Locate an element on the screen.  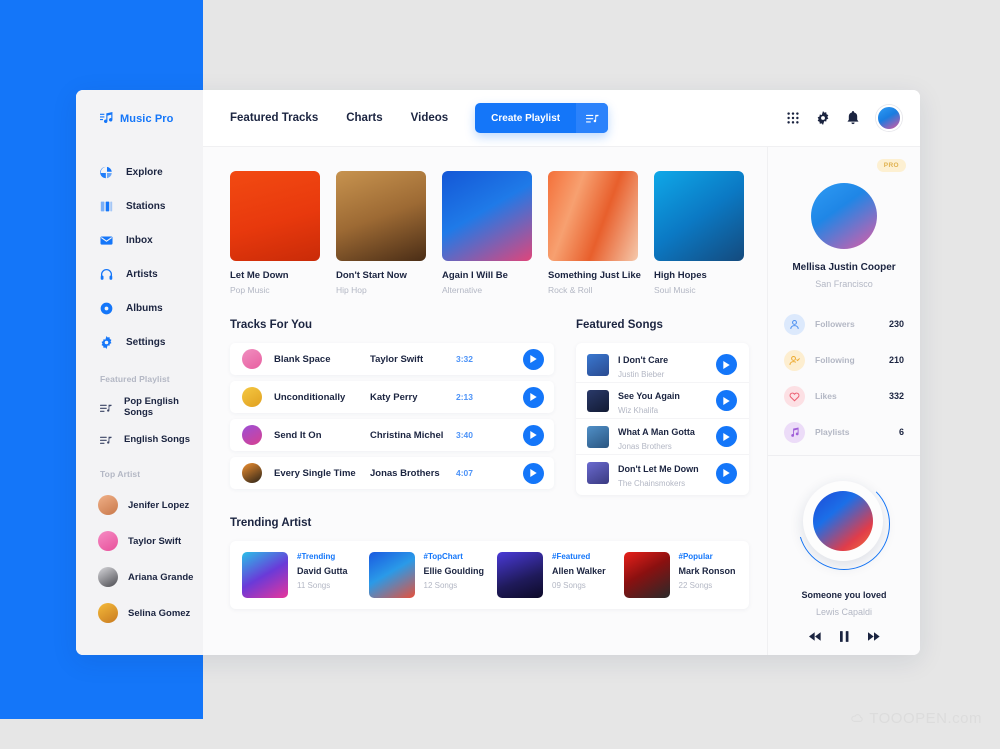
previous-icon is located at coordinates (814, 636).